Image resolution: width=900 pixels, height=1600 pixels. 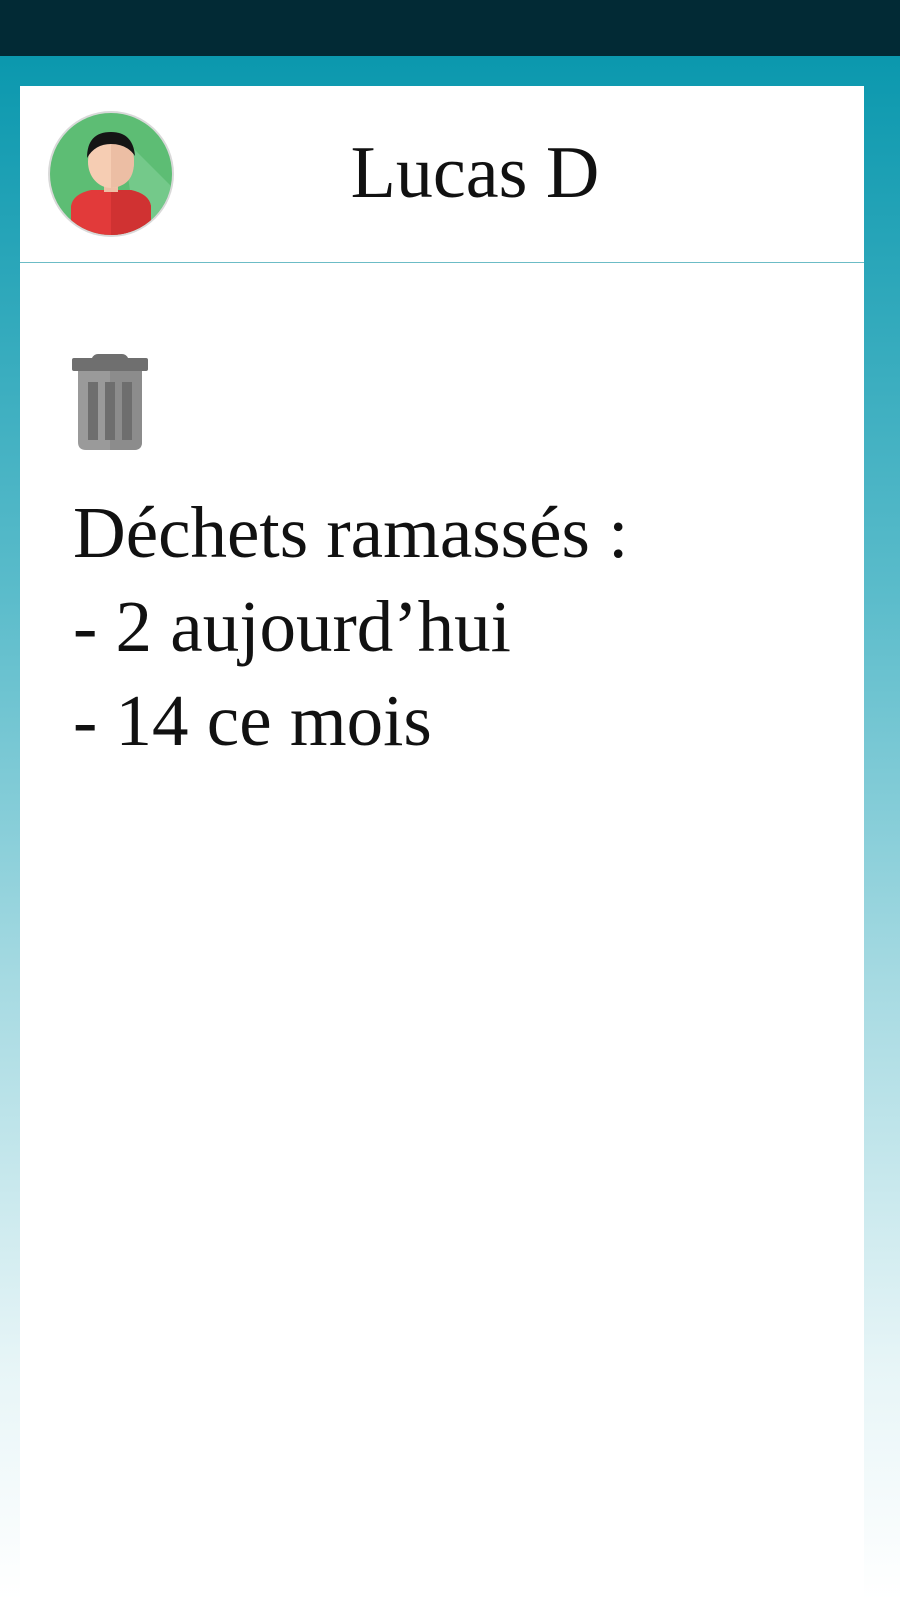 I want to click on stats-heading: Déchets ramassés :, so click(x=351, y=532).